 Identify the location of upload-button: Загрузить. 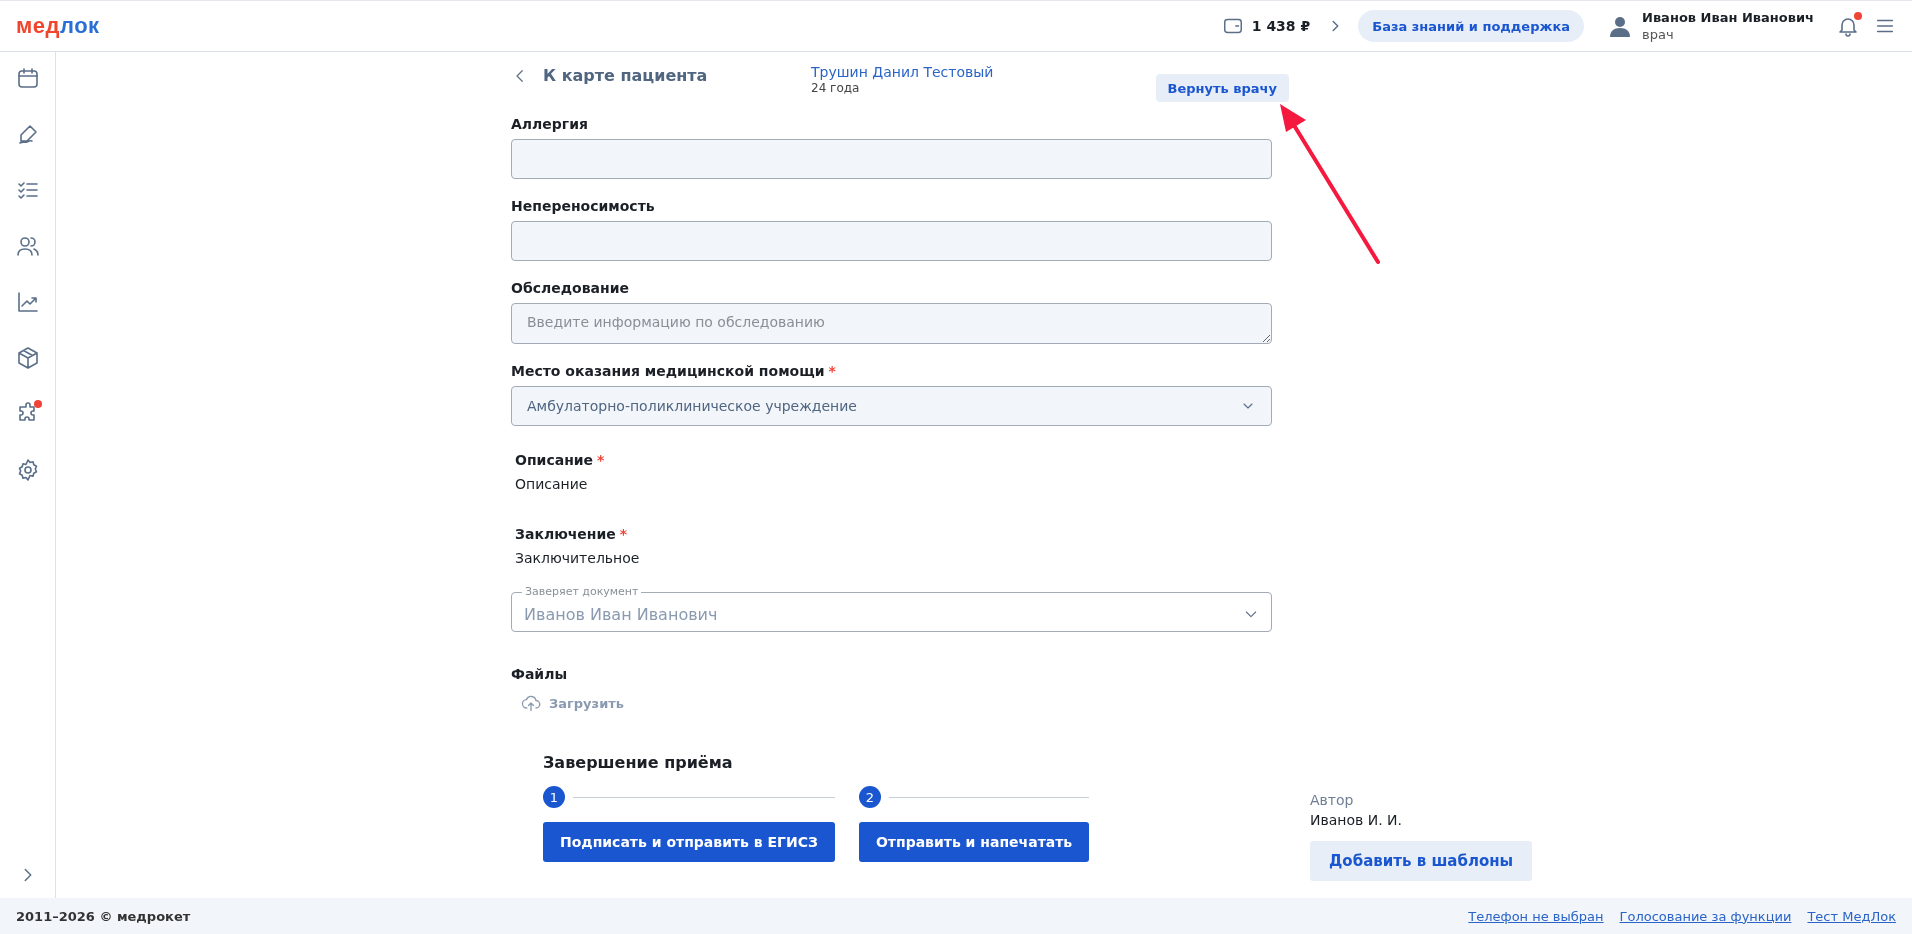
(567, 701).